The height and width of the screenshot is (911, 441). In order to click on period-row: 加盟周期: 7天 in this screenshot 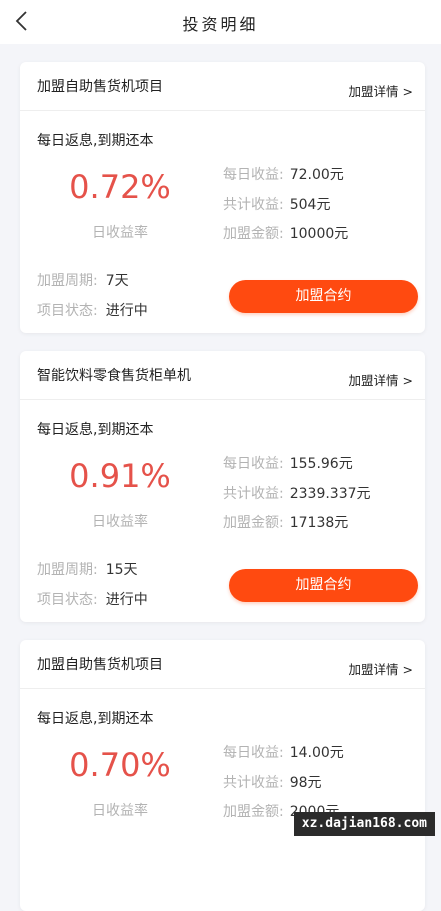, I will do `click(83, 280)`.